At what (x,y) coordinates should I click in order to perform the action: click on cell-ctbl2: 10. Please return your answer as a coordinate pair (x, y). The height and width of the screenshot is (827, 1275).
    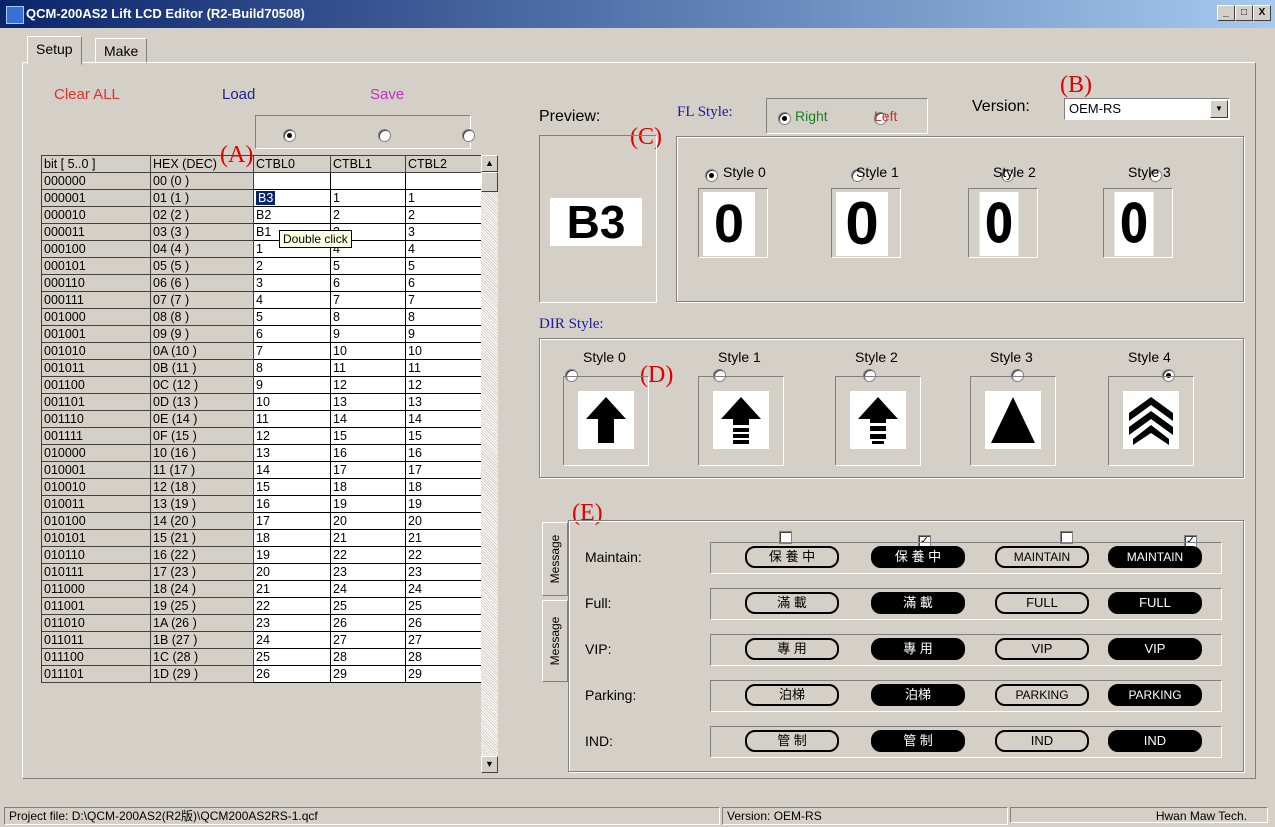
    Looking at the image, I should click on (445, 351).